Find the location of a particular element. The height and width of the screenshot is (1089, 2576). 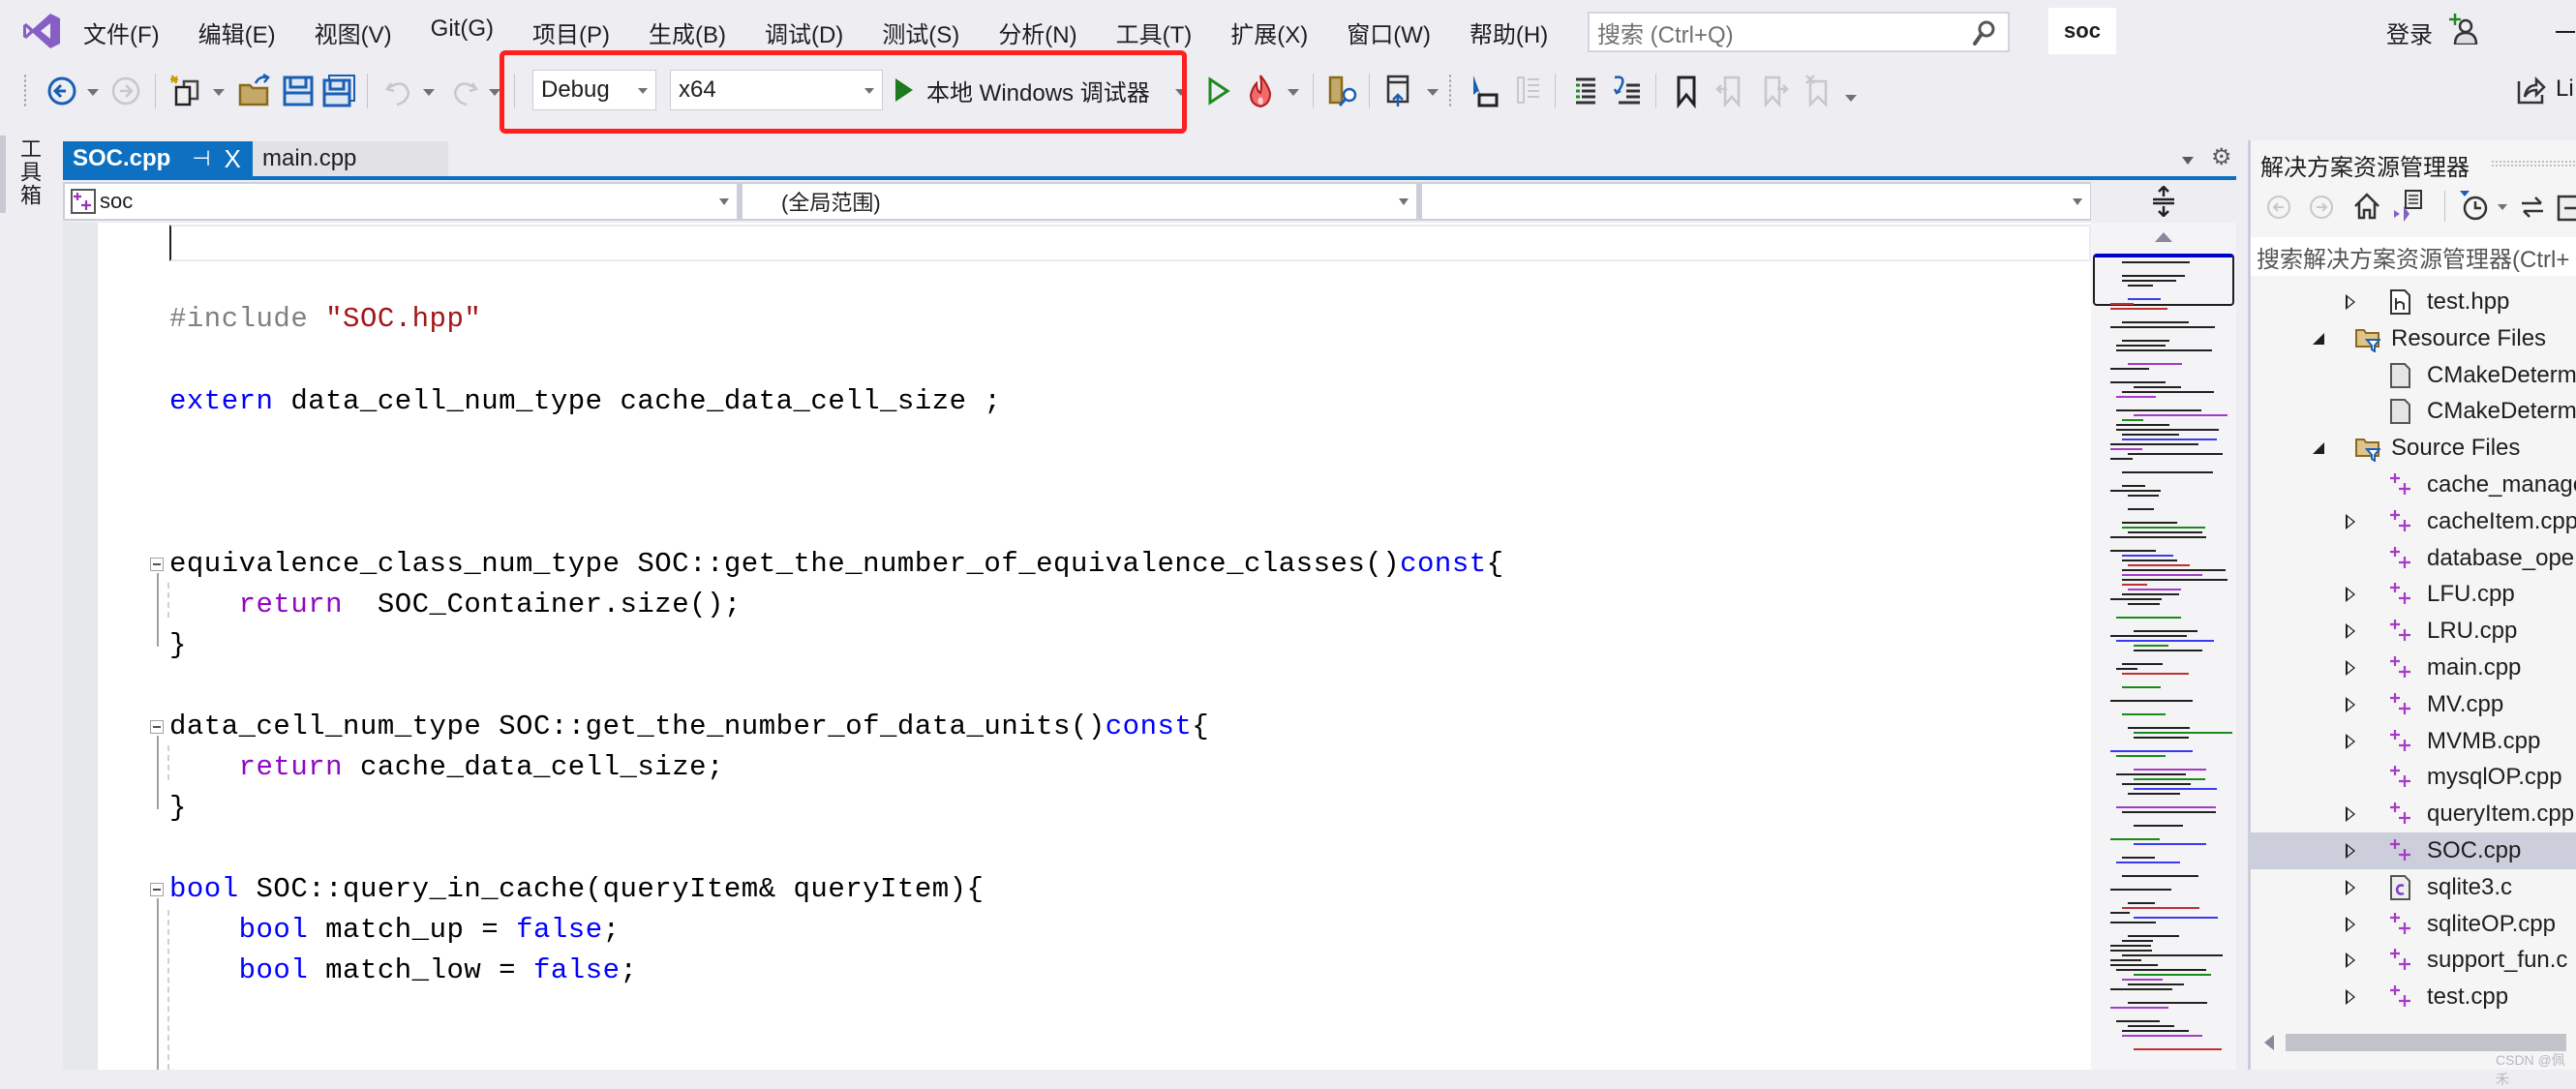

back-dropdown-icon is located at coordinates (93, 92).